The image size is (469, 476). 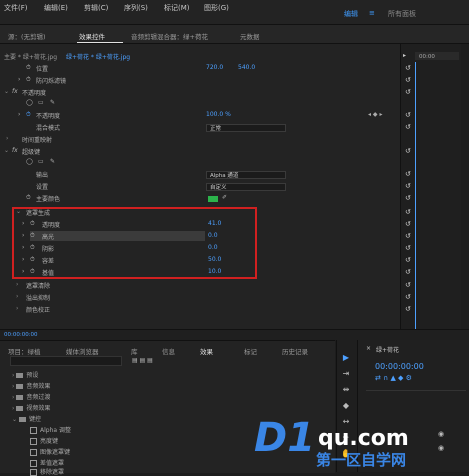 What do you see at coordinates (26, 418) in the screenshot?
I see `tree-keying: ⌄ 键控` at bounding box center [26, 418].